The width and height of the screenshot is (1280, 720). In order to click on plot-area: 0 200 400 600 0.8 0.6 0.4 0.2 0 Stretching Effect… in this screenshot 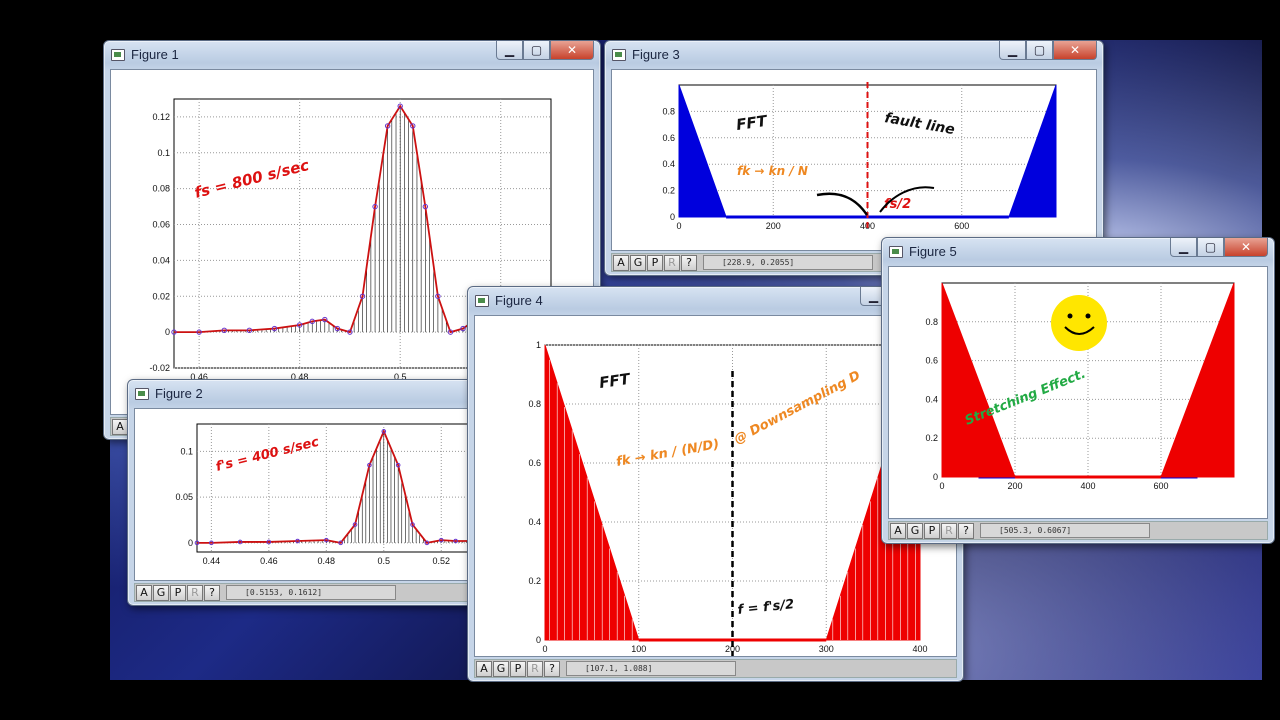, I will do `click(1078, 392)`.